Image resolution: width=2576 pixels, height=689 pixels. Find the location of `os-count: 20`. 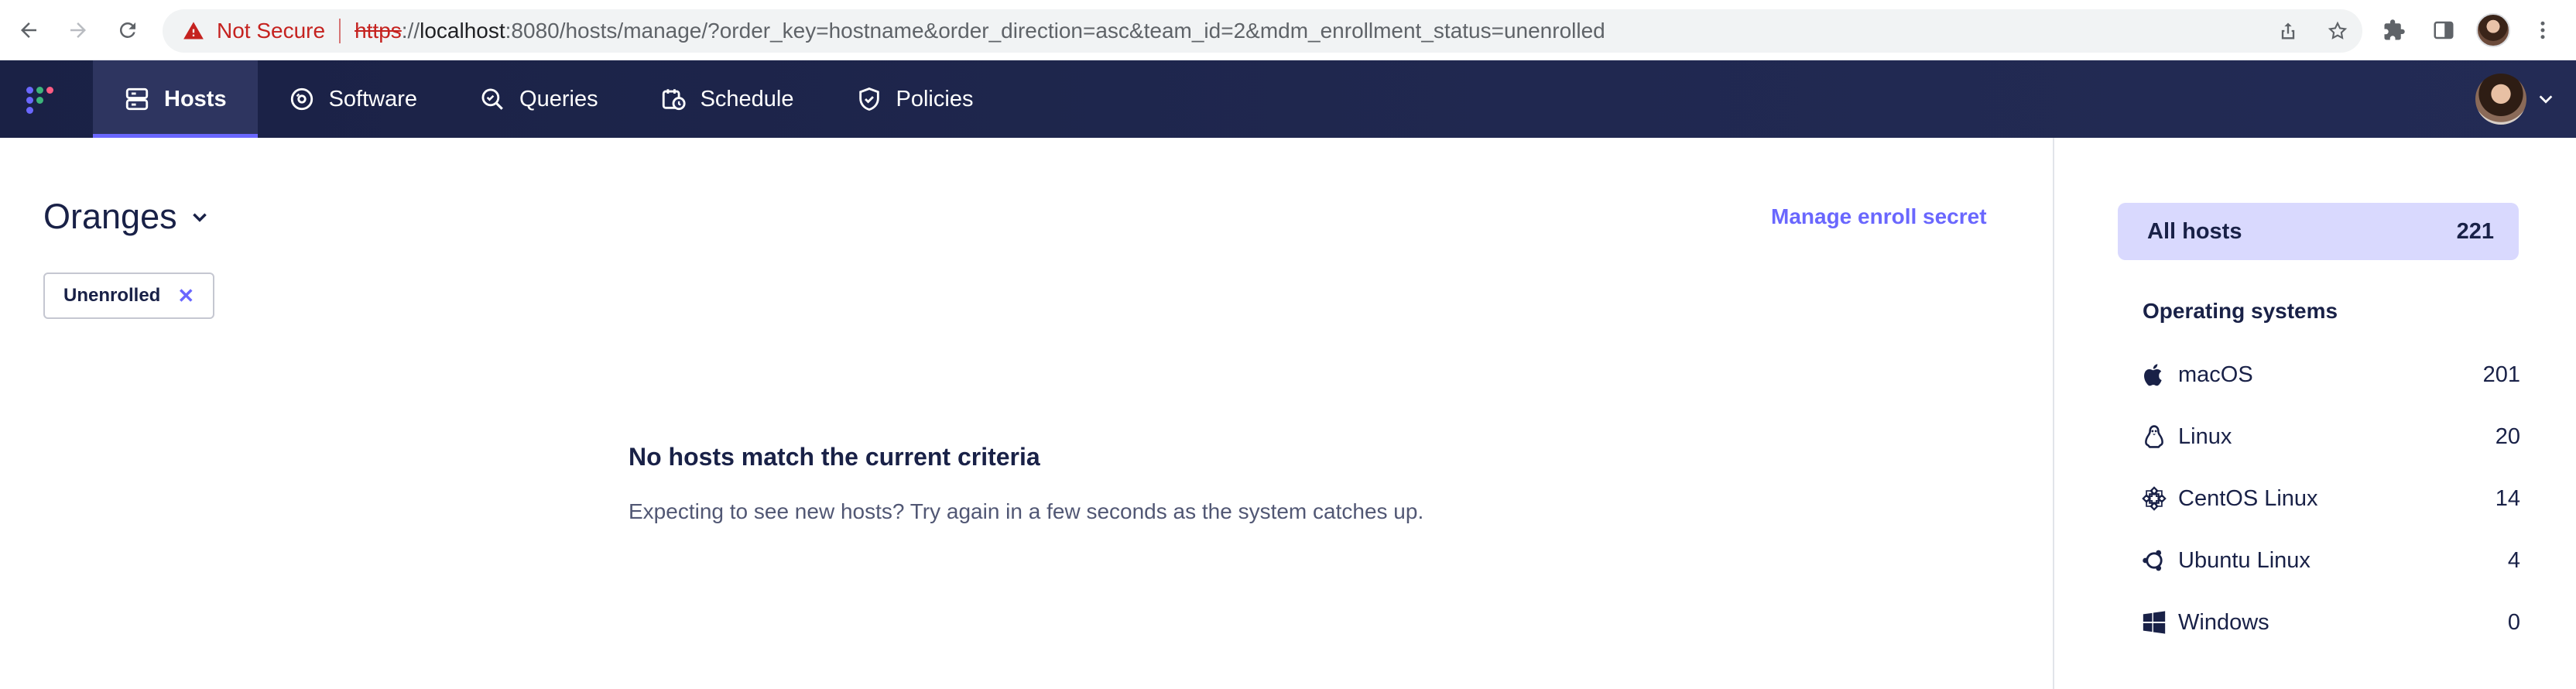

os-count: 20 is located at coordinates (2507, 436).